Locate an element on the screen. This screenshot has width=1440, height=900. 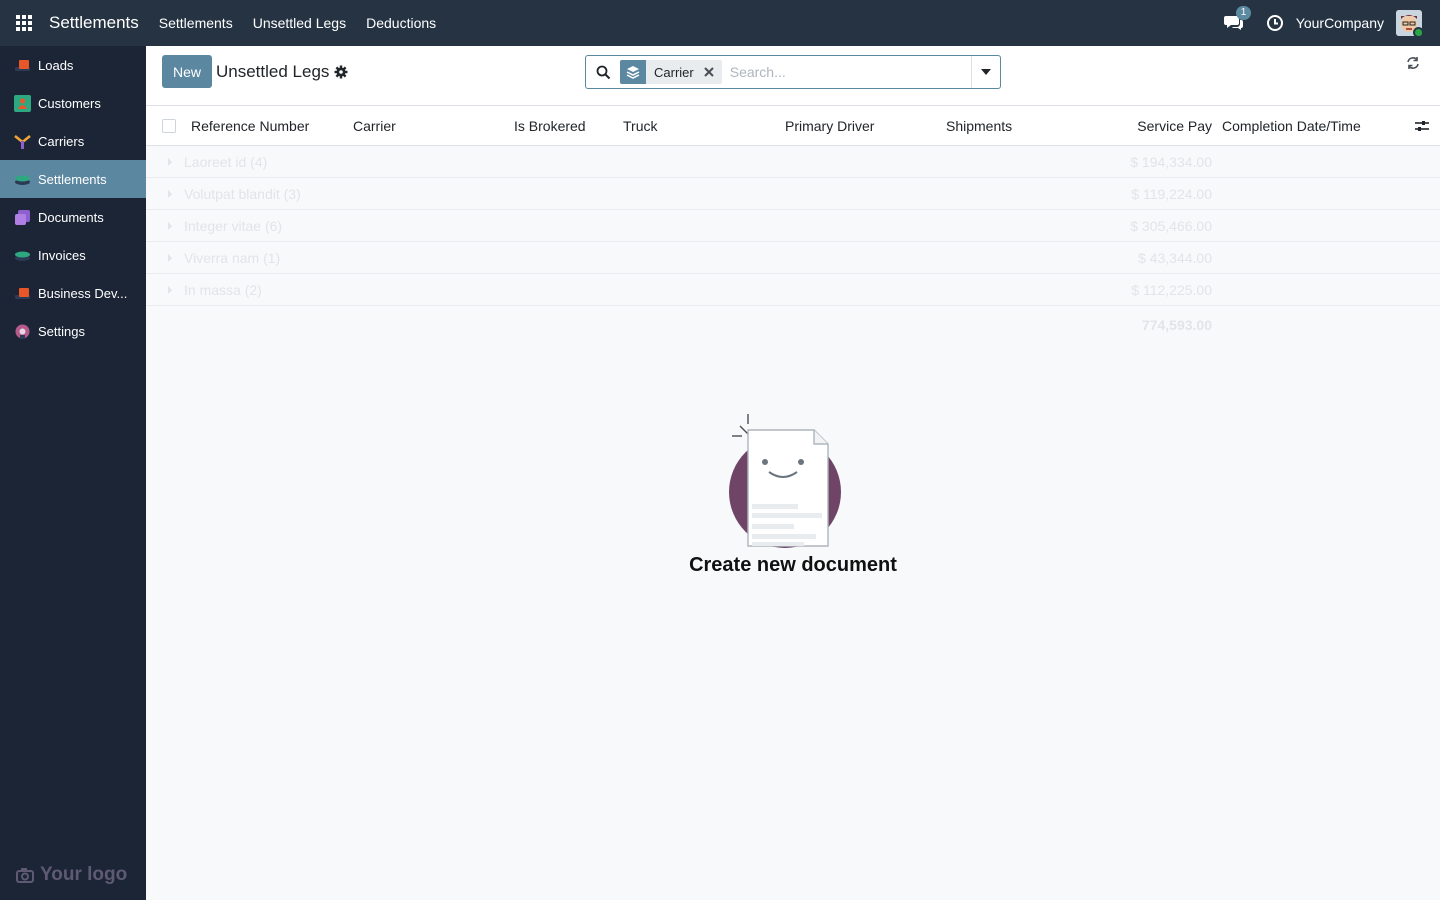
user-avatar is located at coordinates (1409, 23).